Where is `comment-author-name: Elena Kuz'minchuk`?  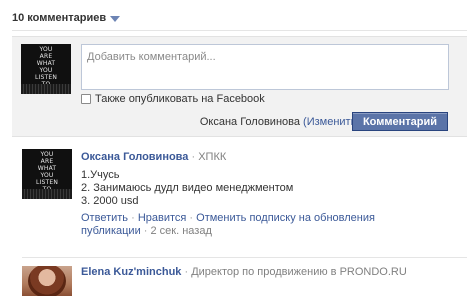
comment-author-name: Elena Kuz'minchuk is located at coordinates (131, 272).